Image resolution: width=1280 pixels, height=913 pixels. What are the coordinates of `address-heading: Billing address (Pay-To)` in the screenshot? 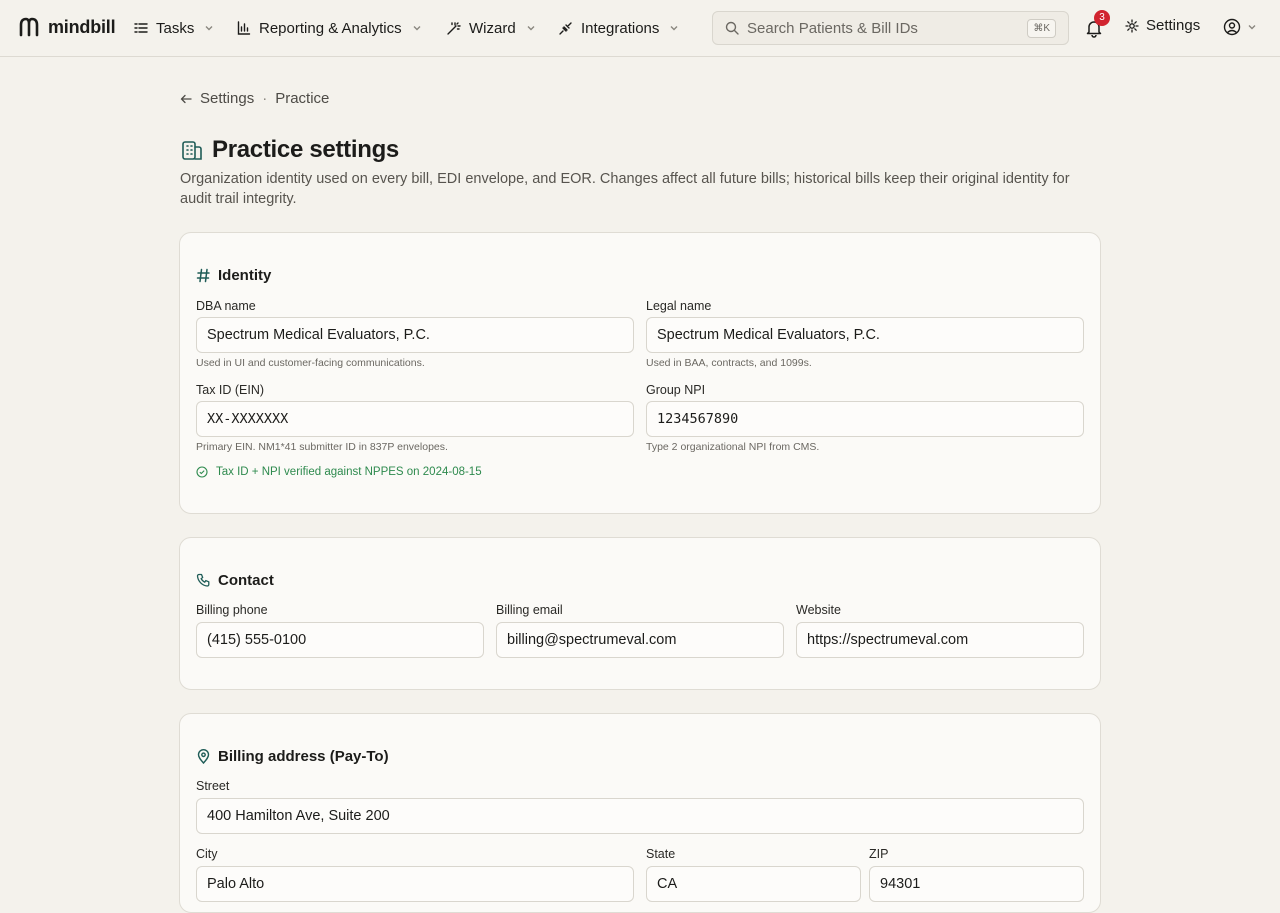 It's located at (292, 756).